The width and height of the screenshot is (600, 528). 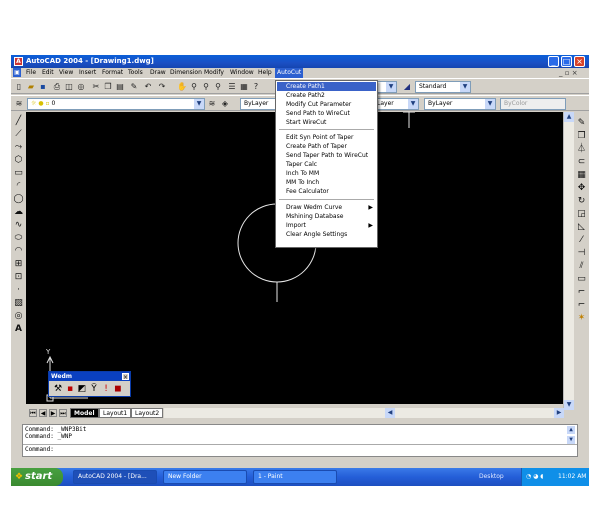 What do you see at coordinates (566, 61) in the screenshot?
I see `maximize-button: □` at bounding box center [566, 61].